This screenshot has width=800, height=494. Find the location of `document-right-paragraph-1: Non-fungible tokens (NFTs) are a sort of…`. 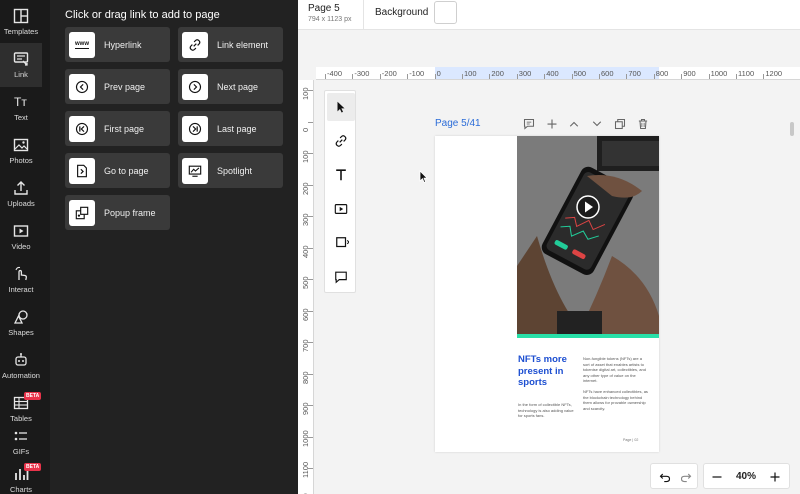

document-right-paragraph-1: Non-fungible tokens (NFTs) are a sort of… is located at coordinates (616, 370).